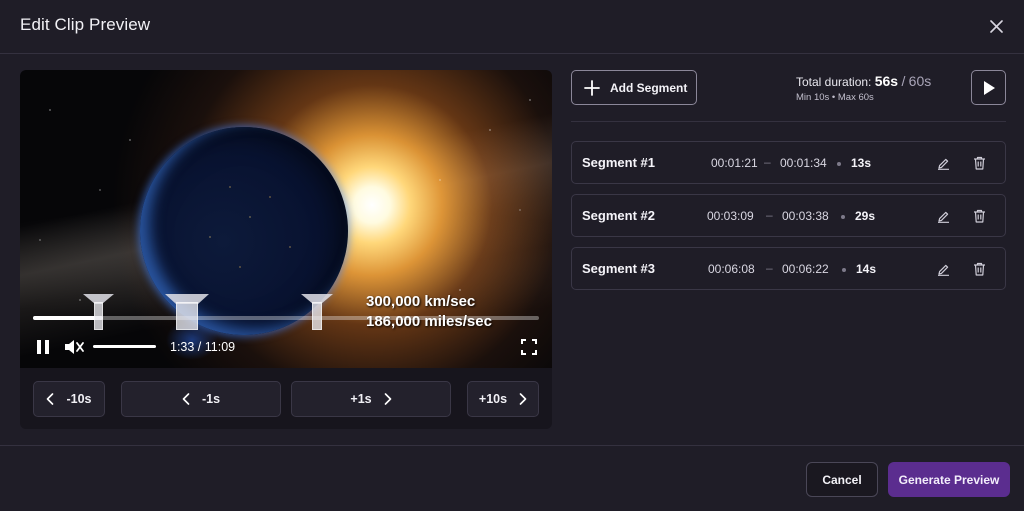 The image size is (1024, 511). I want to click on close-button, so click(996, 26).